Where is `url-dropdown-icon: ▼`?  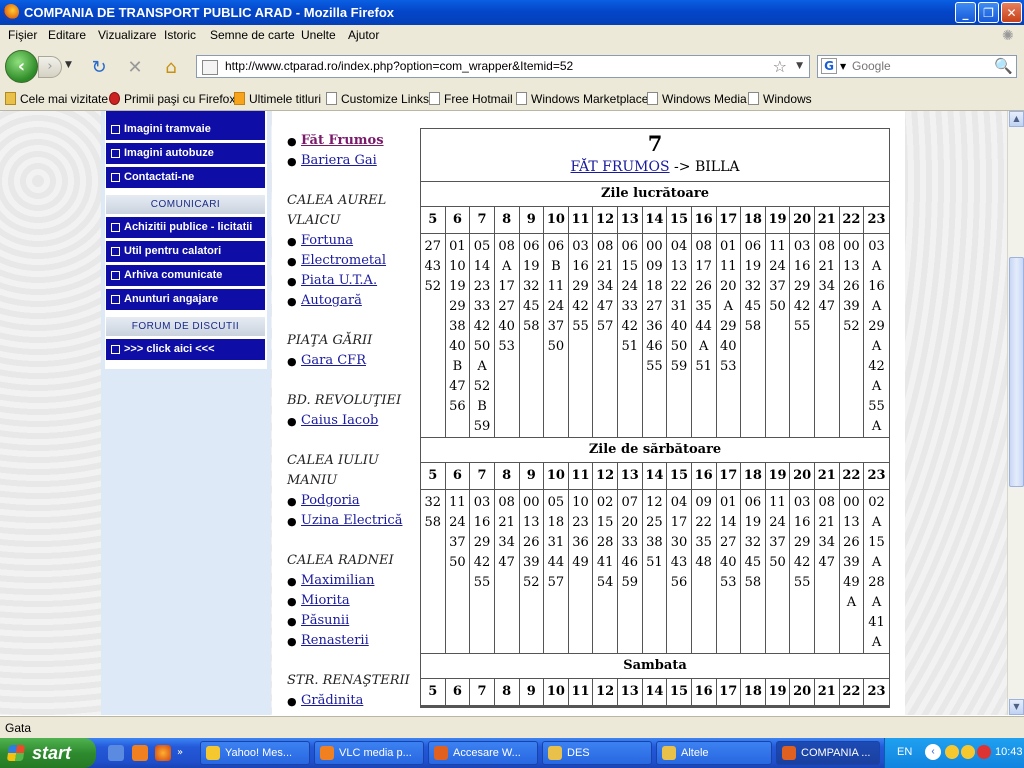
url-dropdown-icon: ▼ is located at coordinates (799, 66).